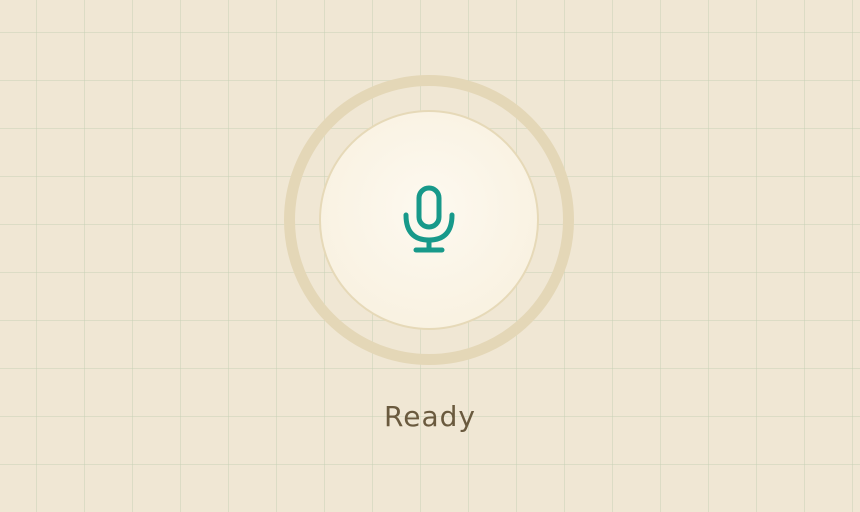 The height and width of the screenshot is (512, 860). I want to click on record-button, so click(429, 220).